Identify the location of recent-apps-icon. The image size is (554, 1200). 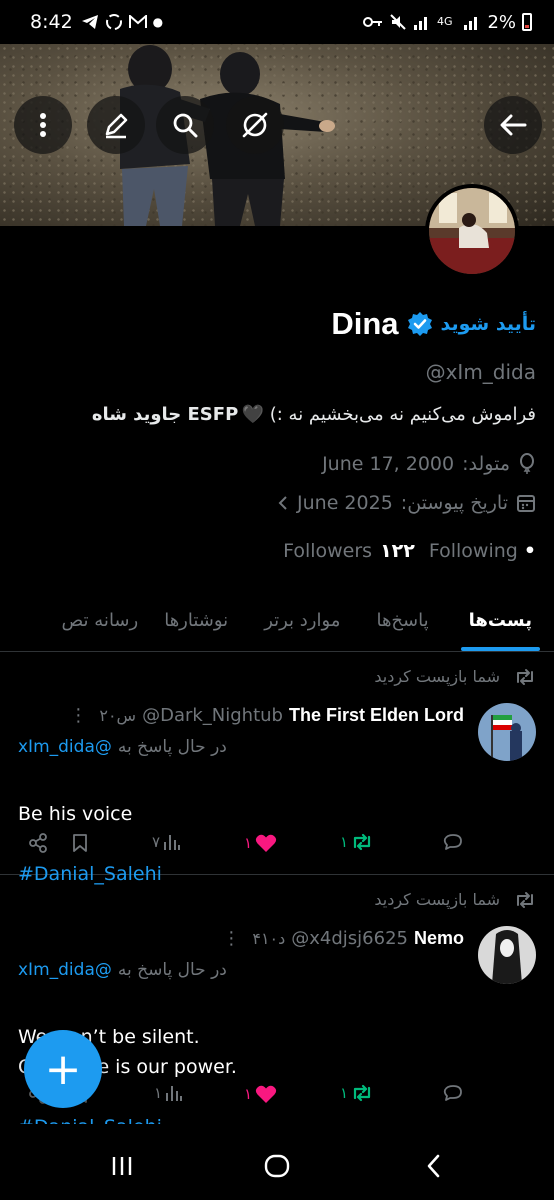
(122, 1166).